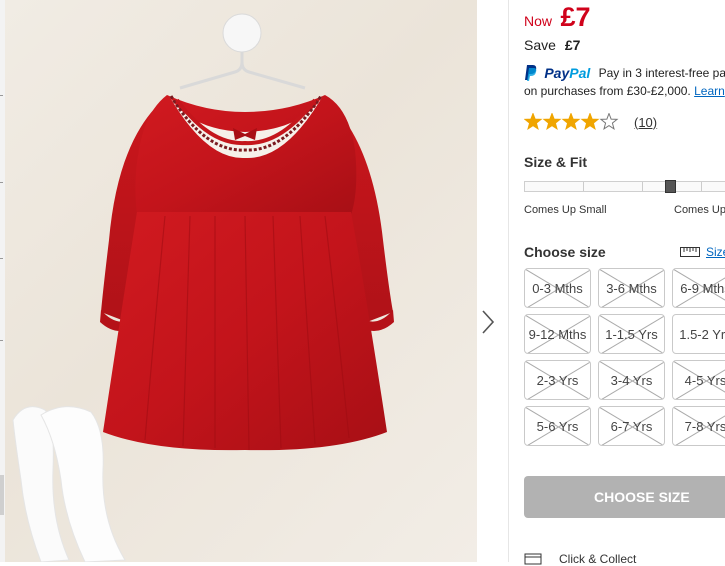  Describe the element at coordinates (607, 91) in the screenshot. I see `paypal-terms: on purchases from £30-£2,000.` at that location.